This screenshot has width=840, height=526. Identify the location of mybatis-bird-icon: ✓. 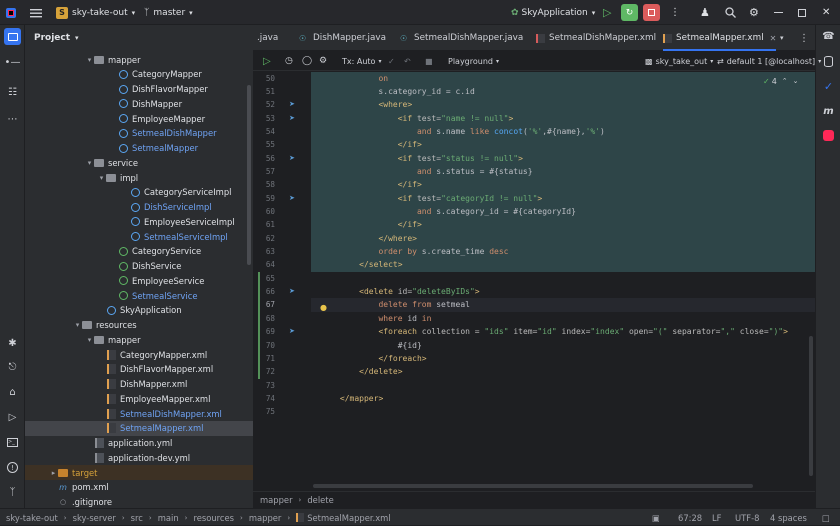
(828, 86).